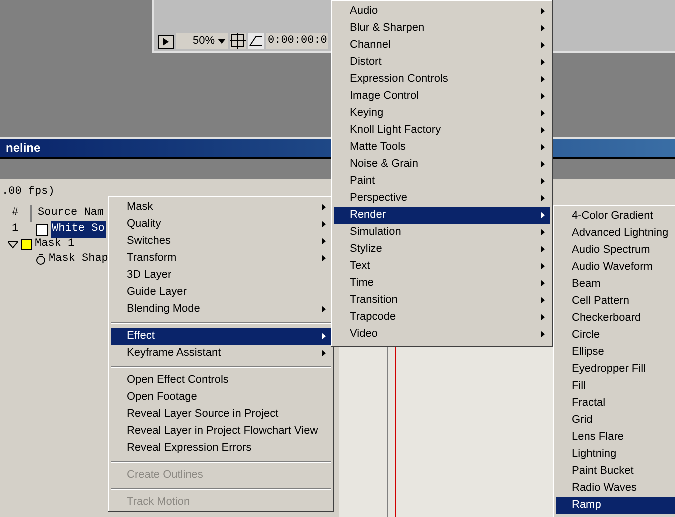  What do you see at coordinates (221, 397) in the screenshot?
I see `menu-item: Open Footage` at bounding box center [221, 397].